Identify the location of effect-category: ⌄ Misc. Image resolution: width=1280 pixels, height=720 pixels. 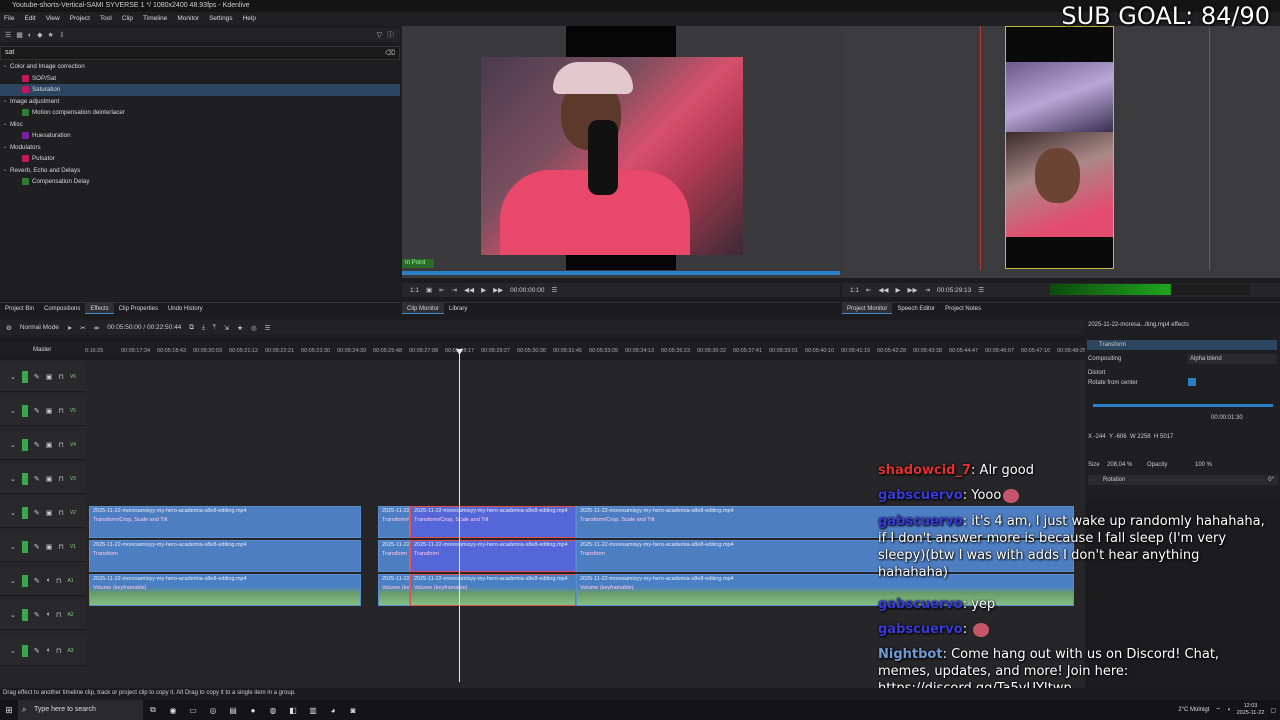
(200, 125).